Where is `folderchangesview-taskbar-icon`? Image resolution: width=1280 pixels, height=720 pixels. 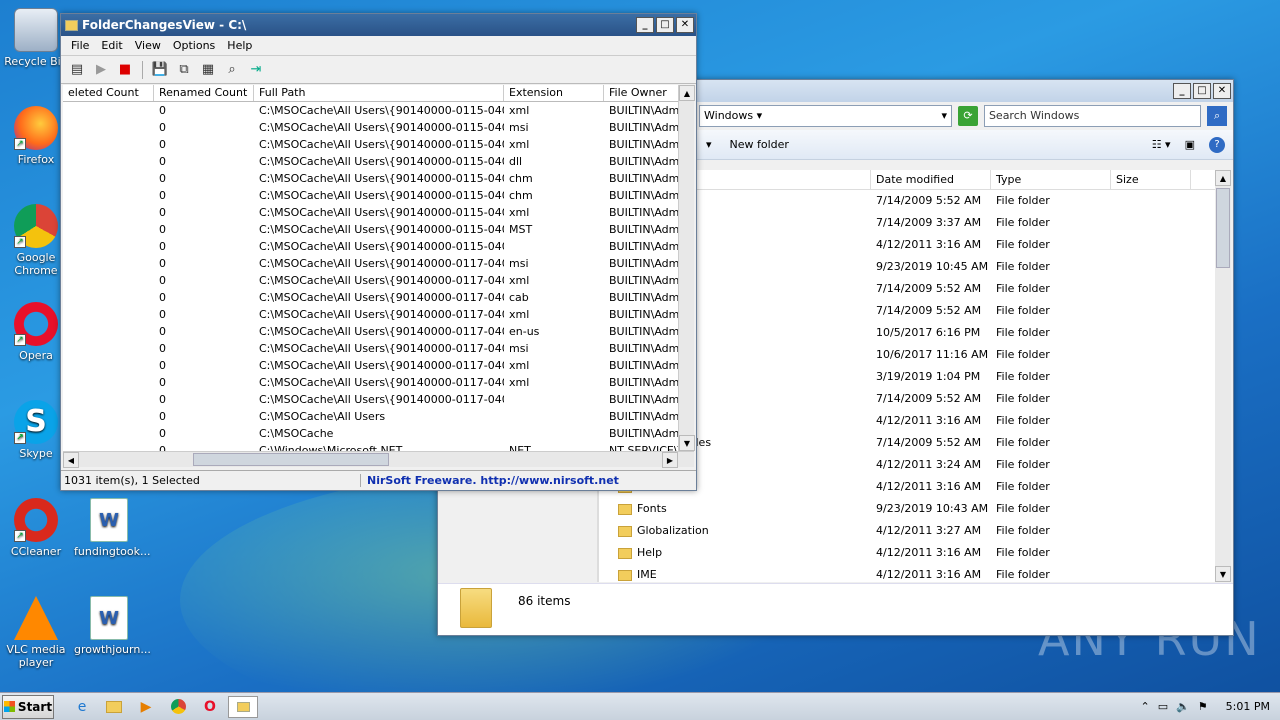
folderchangesview-taskbar-icon is located at coordinates (243, 706).